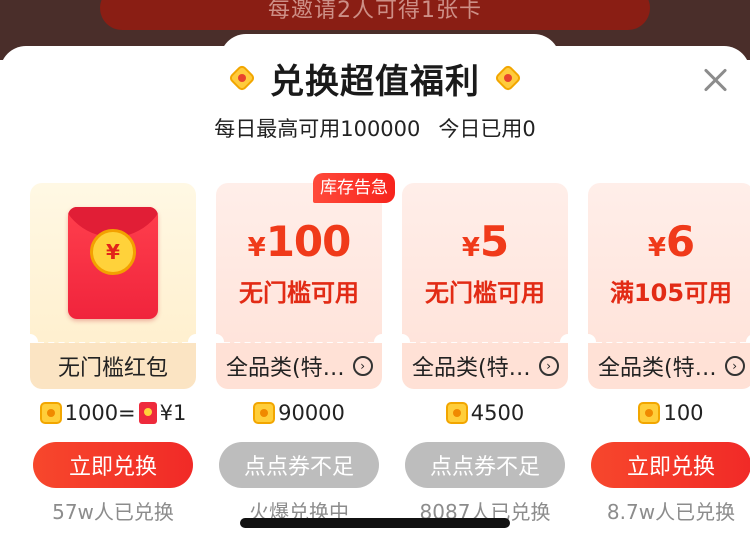  Describe the element at coordinates (113, 512) in the screenshot. I see `exchange-count: 57w人已兑换` at that location.